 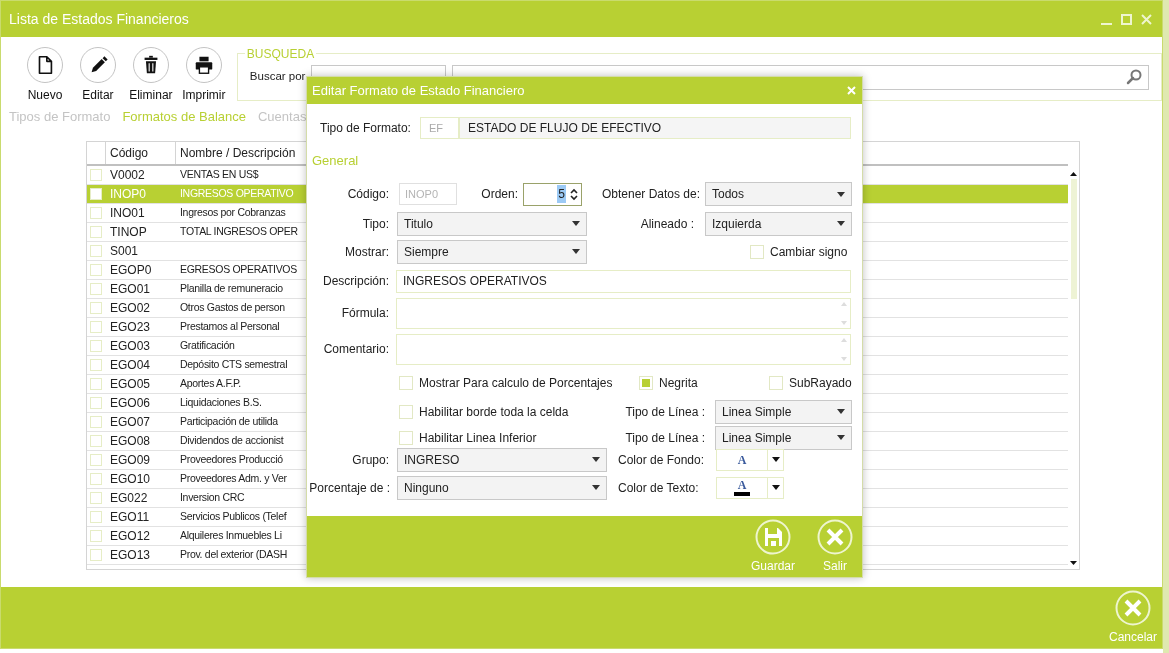 I want to click on checkbox-label: Cambiar signo, so click(x=809, y=252).